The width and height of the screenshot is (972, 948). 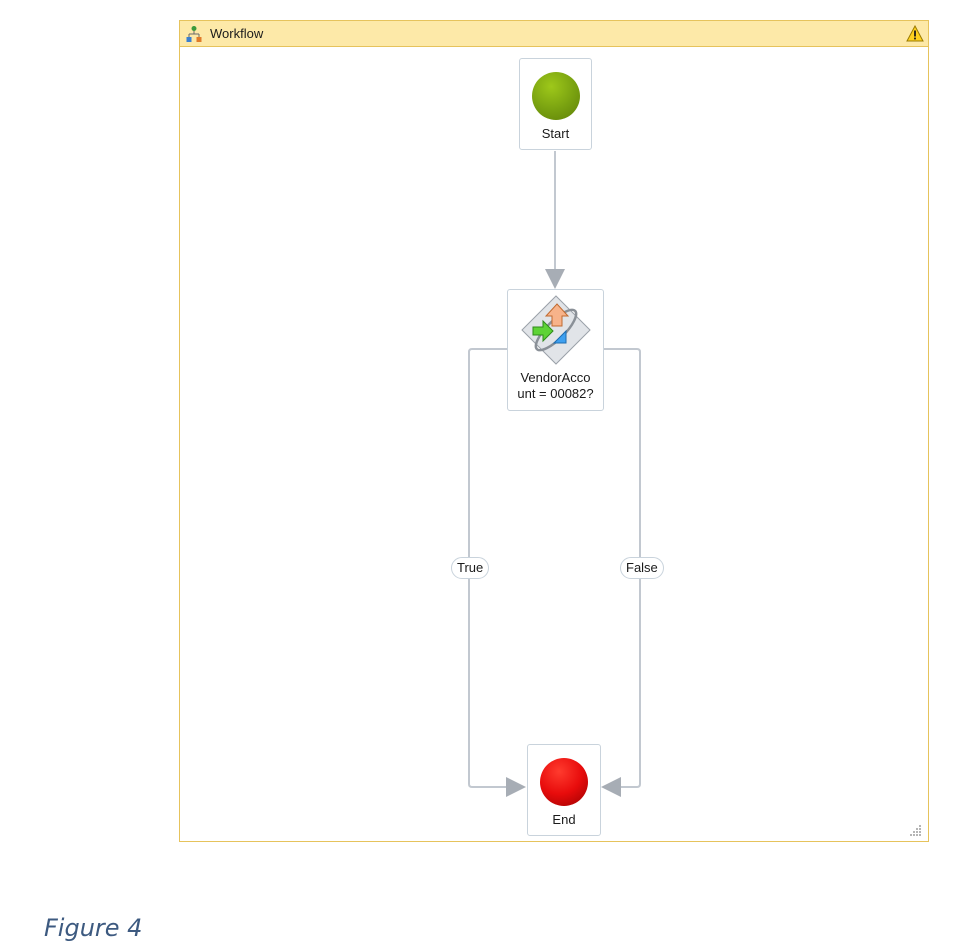 I want to click on false-branch-label: False, so click(x=642, y=568).